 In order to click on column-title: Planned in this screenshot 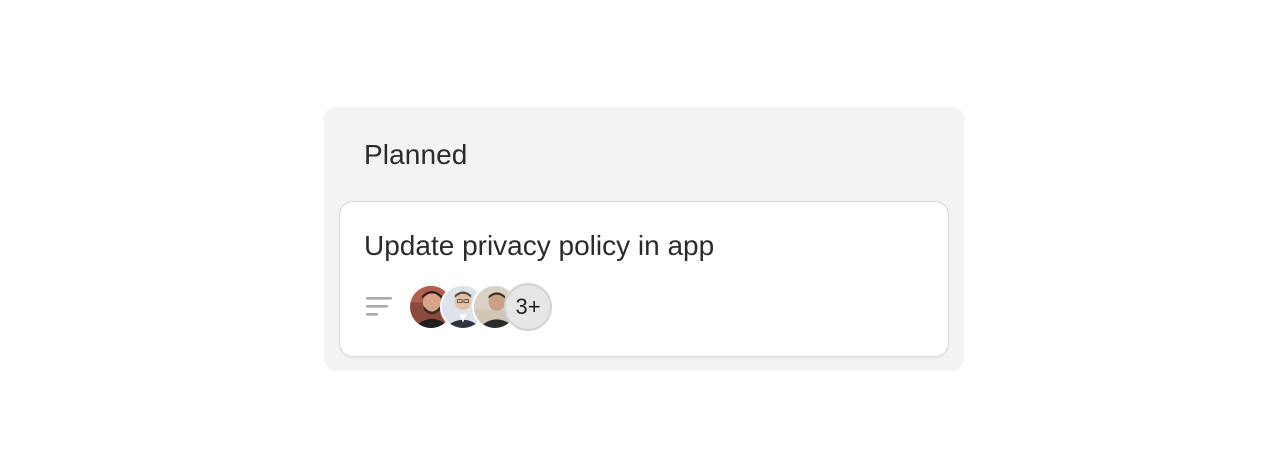, I will do `click(416, 154)`.